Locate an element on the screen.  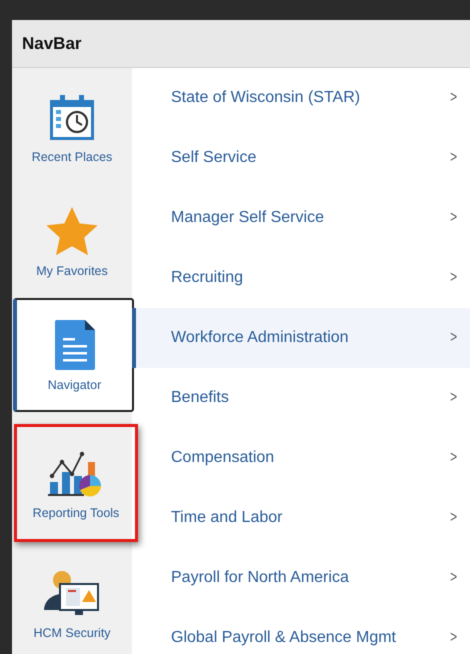
window-title: NavBar is located at coordinates (52, 44).